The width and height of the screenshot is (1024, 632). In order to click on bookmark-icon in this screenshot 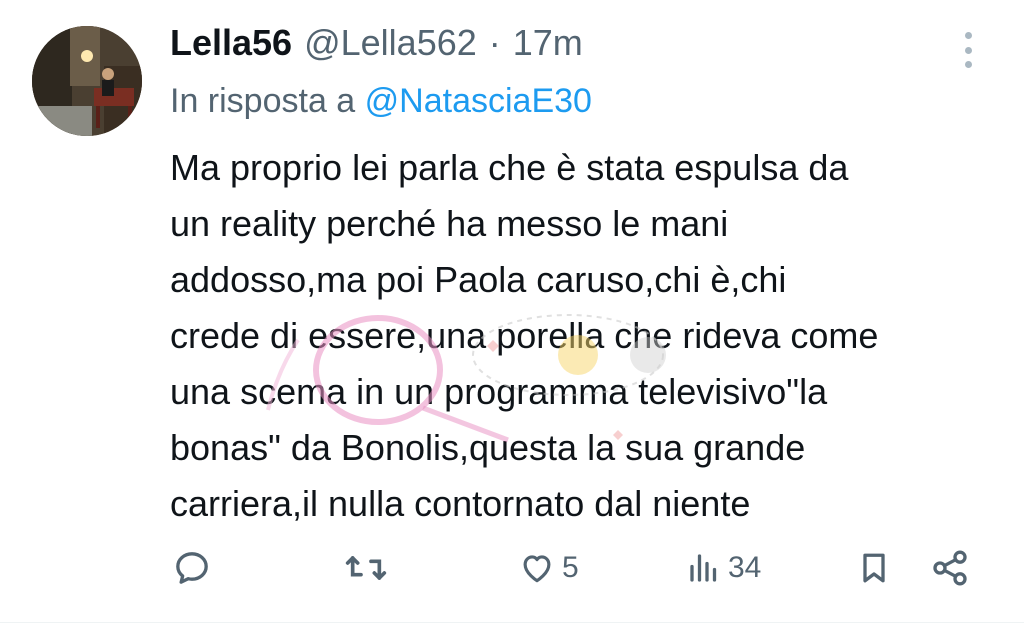, I will do `click(874, 568)`.